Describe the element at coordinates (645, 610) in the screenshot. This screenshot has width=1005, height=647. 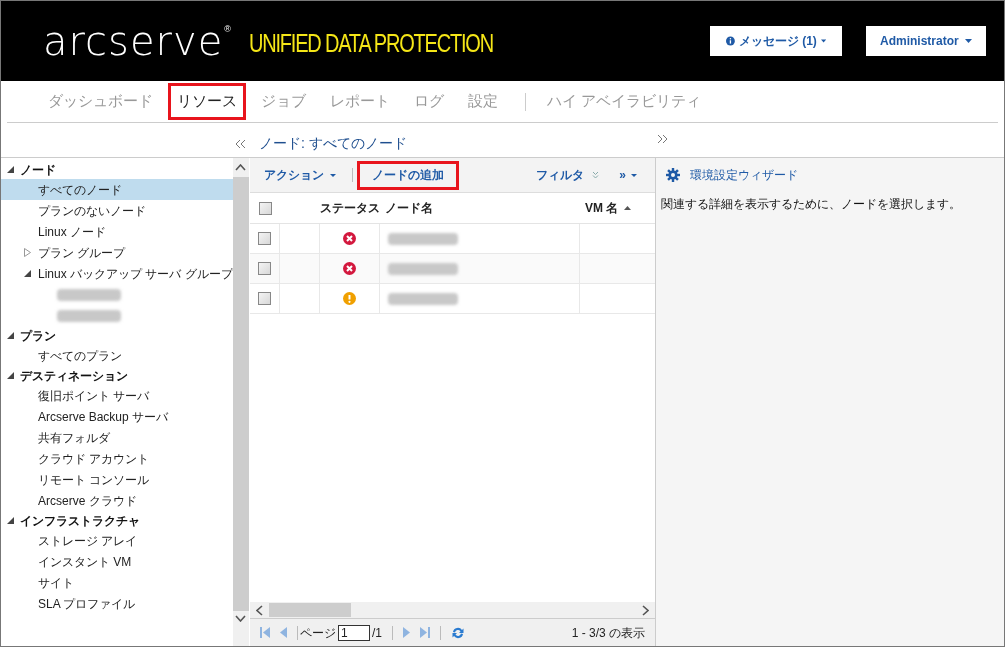
I see `scroll-right-icon` at that location.